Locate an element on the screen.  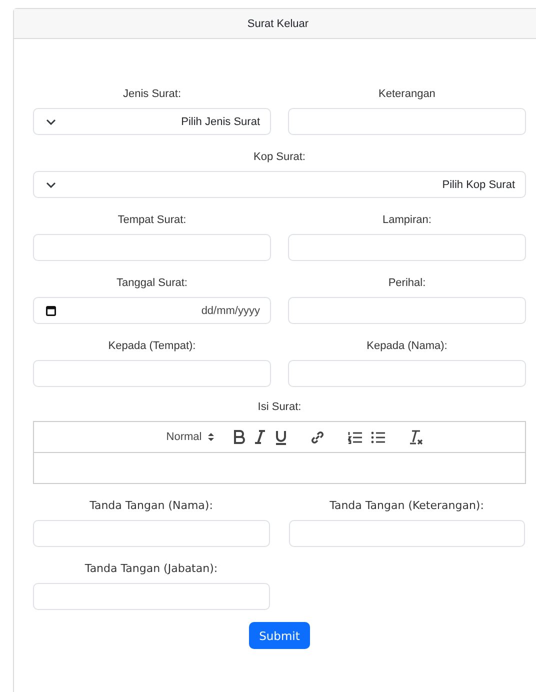
clear-format-icon is located at coordinates (415, 437).